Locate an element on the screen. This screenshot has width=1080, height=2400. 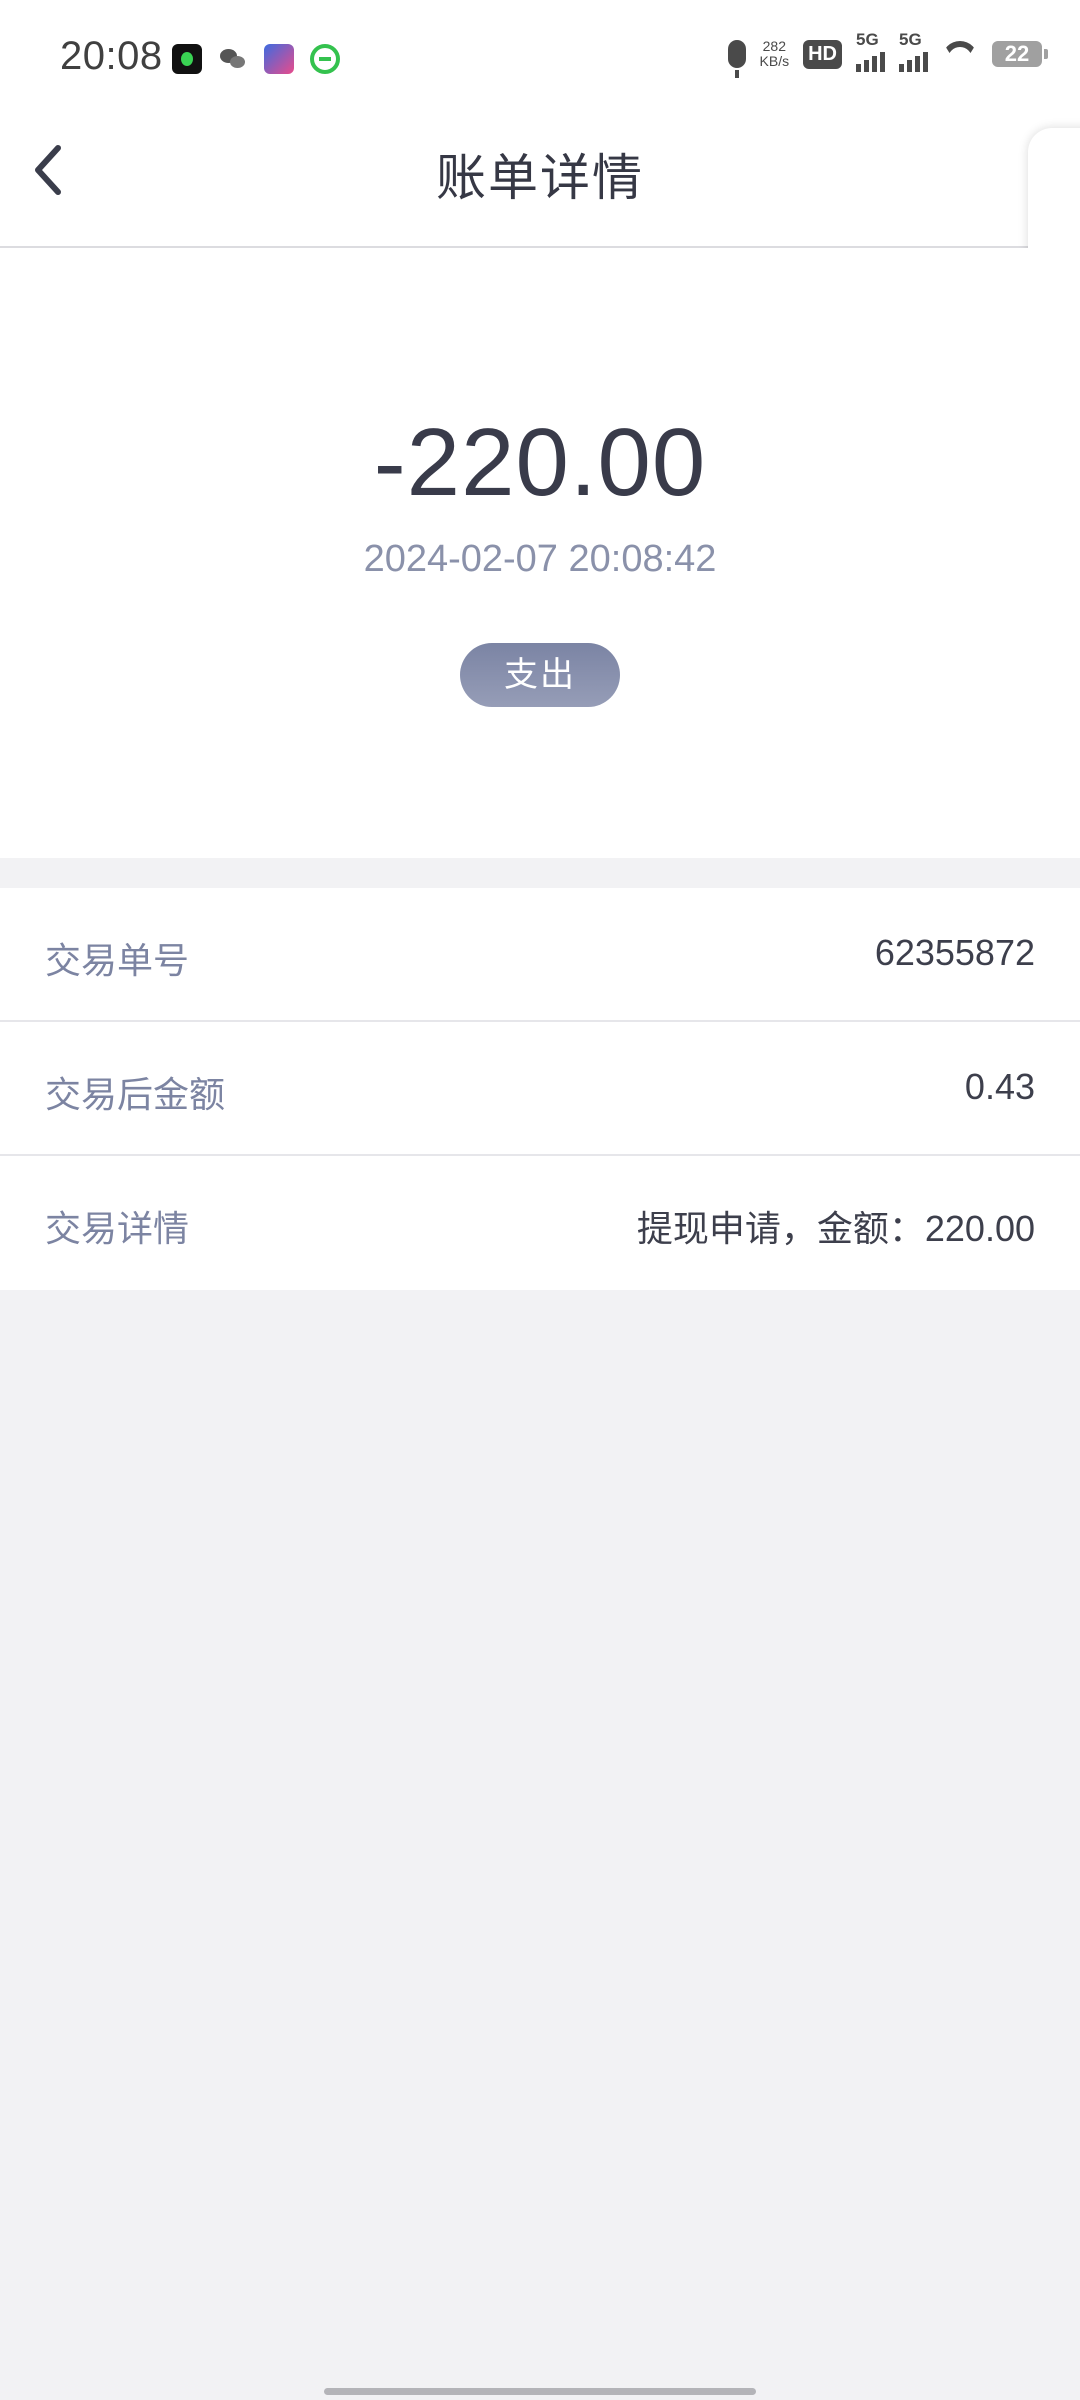
notification-icons is located at coordinates (256, 59).